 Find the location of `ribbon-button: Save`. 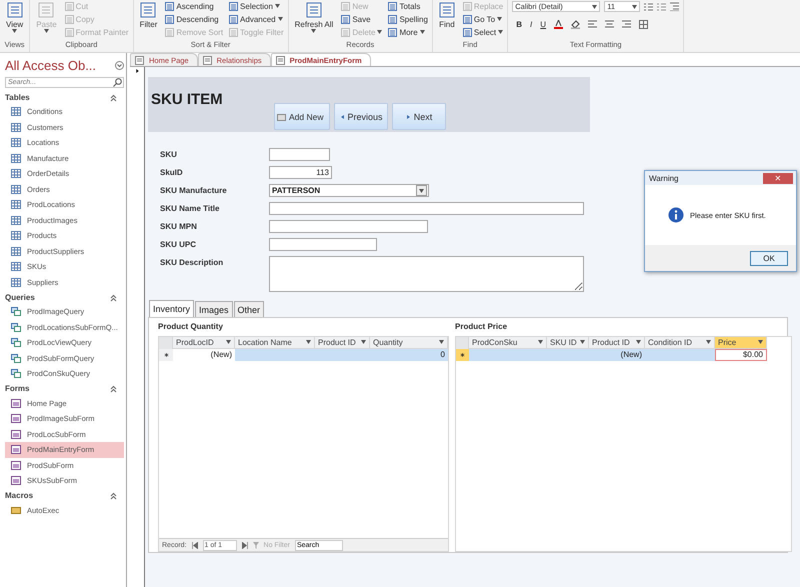

ribbon-button: Save is located at coordinates (361, 19).